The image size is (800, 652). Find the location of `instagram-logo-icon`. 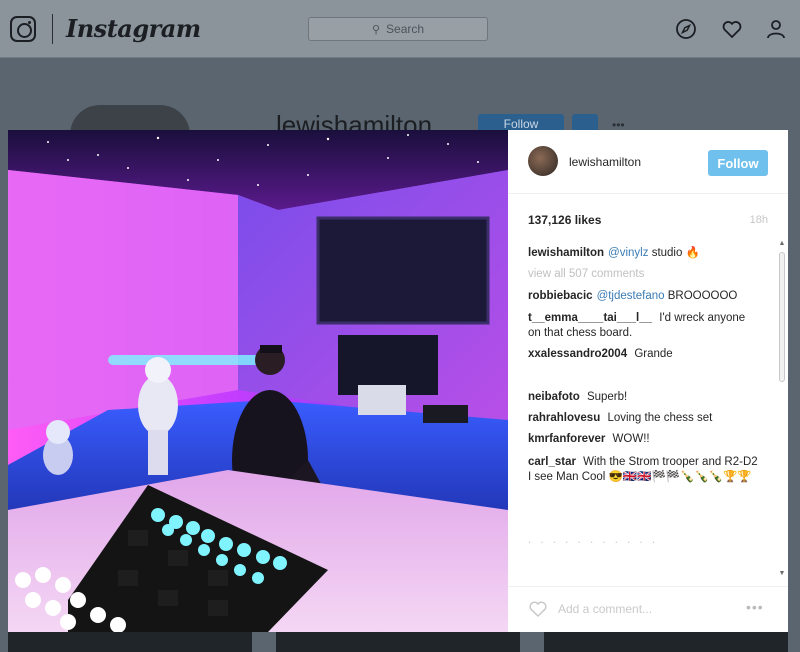

instagram-logo-icon is located at coordinates (23, 29).